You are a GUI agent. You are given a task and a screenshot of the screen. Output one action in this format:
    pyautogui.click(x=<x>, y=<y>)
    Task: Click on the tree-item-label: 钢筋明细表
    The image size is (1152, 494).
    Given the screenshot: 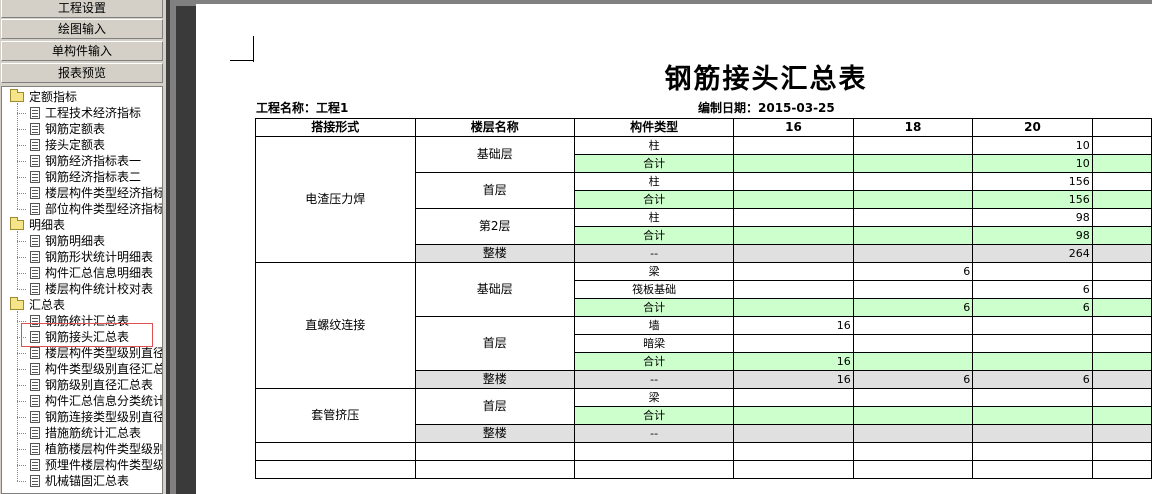 What is the action you would take?
    pyautogui.click(x=75, y=241)
    